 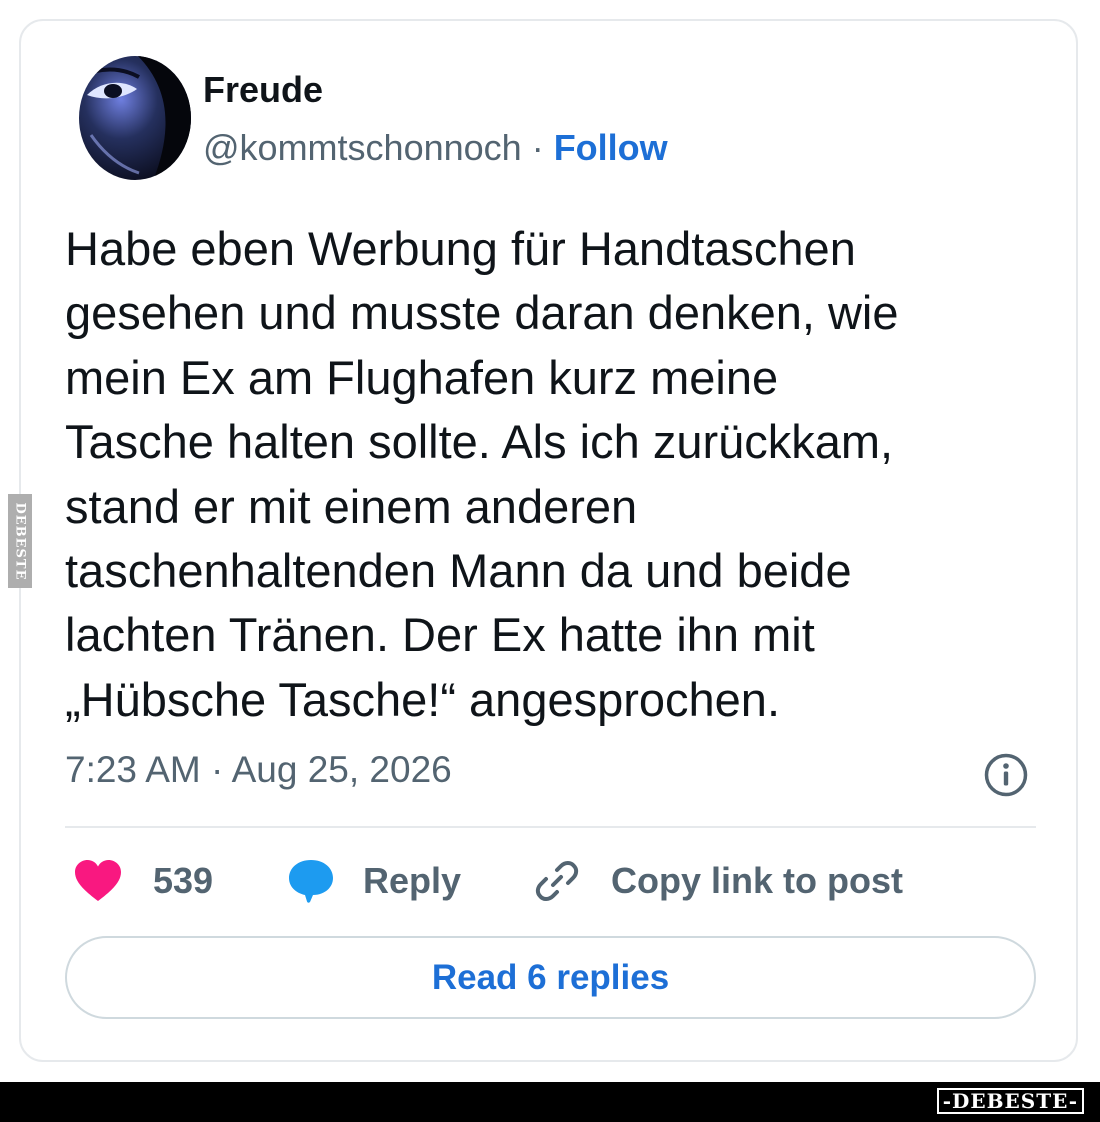 What do you see at coordinates (183, 880) in the screenshot?
I see `like-count: 539` at bounding box center [183, 880].